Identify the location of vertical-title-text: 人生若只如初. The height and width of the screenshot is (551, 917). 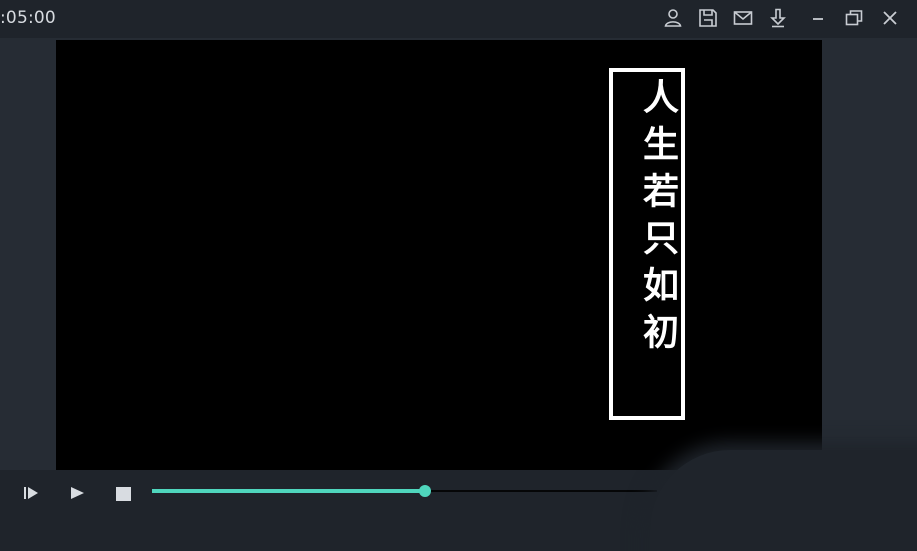
(658, 219).